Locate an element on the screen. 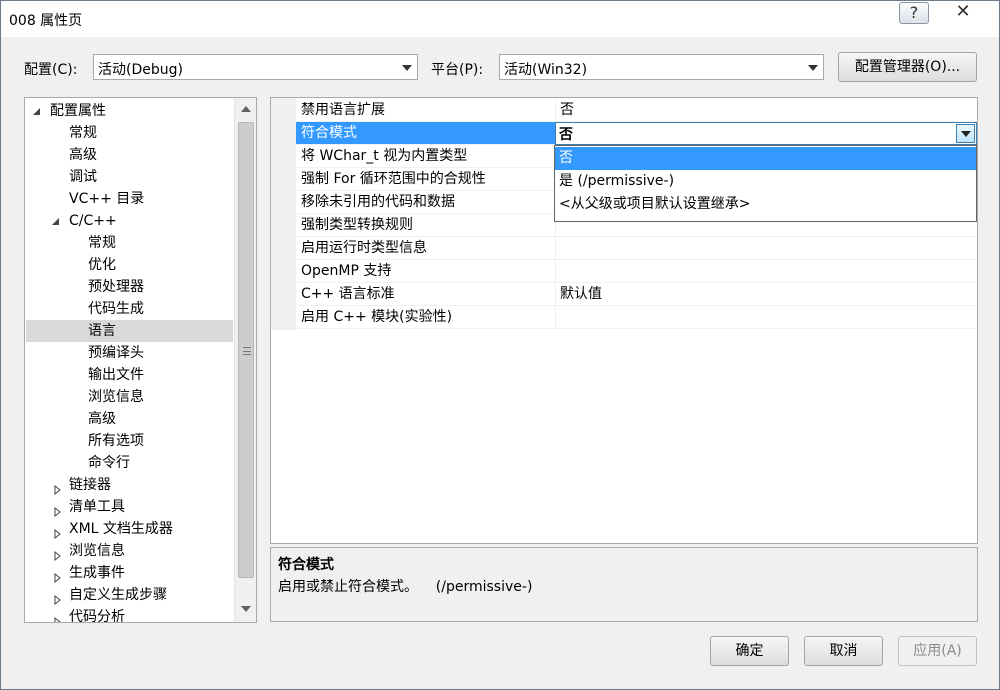  property-name: OpenMP 支持 is located at coordinates (346, 271).